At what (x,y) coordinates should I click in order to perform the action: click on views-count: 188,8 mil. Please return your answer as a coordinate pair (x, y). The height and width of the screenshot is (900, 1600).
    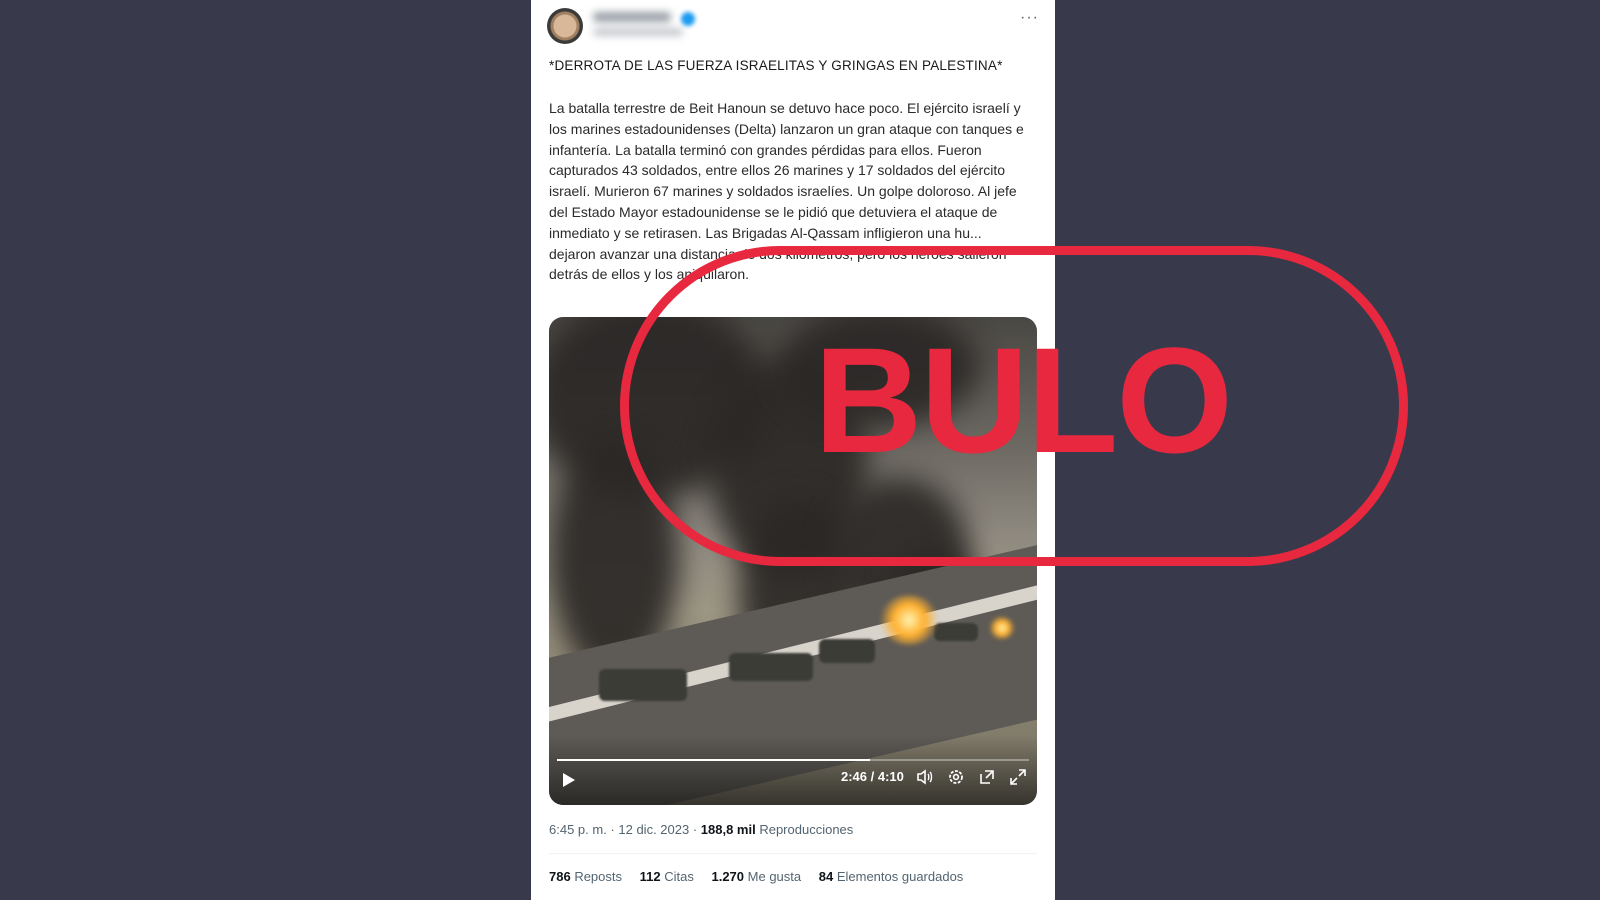
    Looking at the image, I should click on (728, 829).